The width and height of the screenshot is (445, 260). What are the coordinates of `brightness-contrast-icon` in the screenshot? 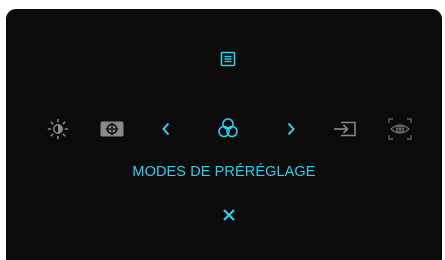 It's located at (58, 129).